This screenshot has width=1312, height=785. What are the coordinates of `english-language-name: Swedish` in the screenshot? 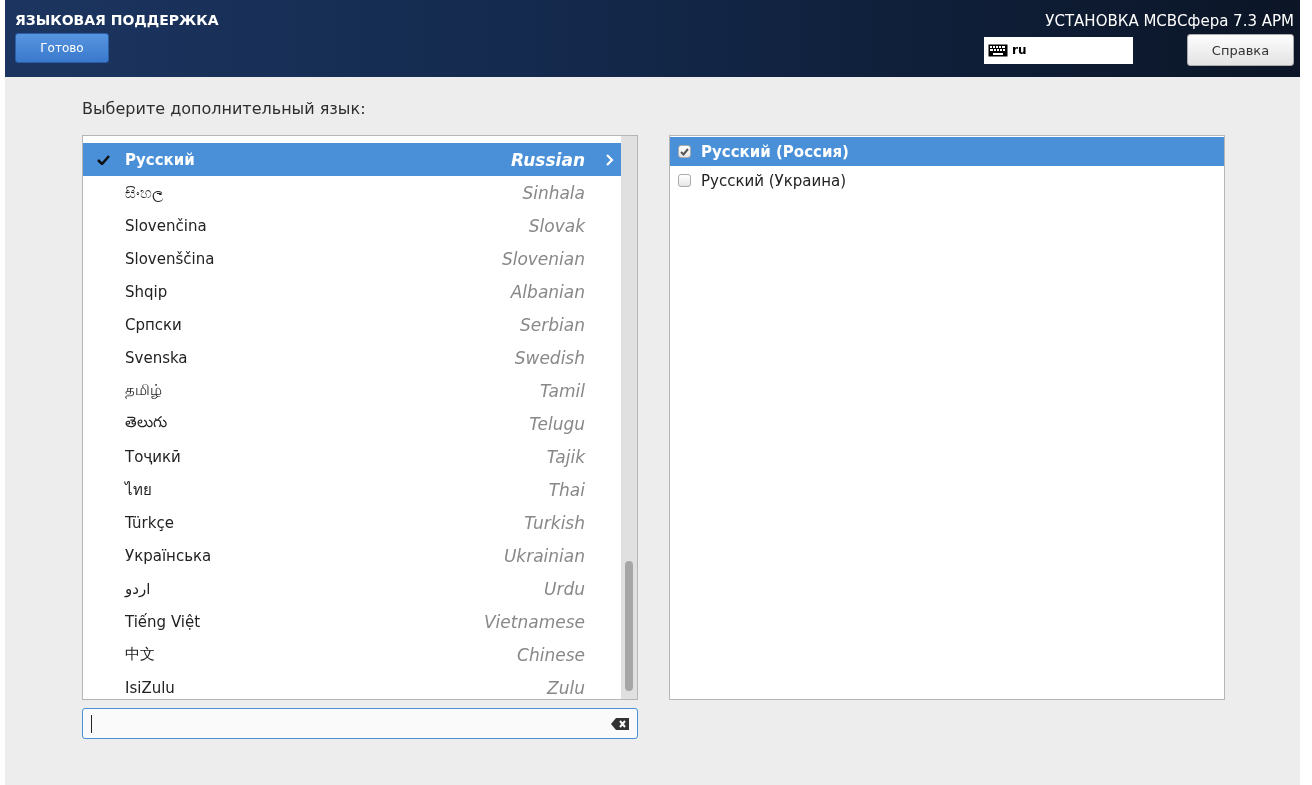 It's located at (550, 357).